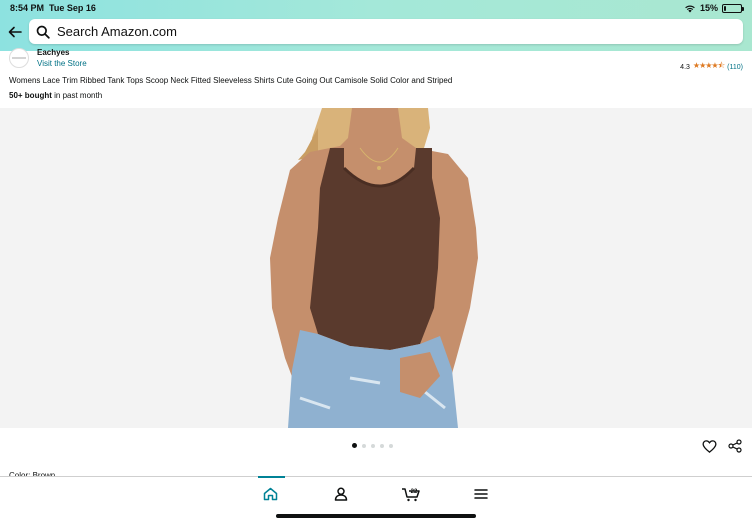  What do you see at coordinates (685, 67) in the screenshot?
I see `rating-value: 4.3` at bounding box center [685, 67].